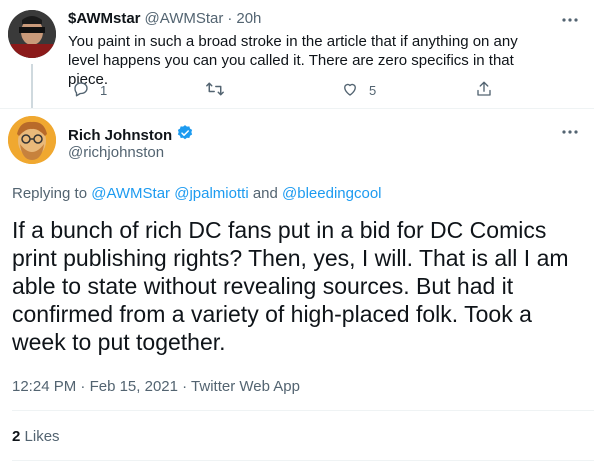  I want to click on likes-link: 2 Likes, so click(36, 436).